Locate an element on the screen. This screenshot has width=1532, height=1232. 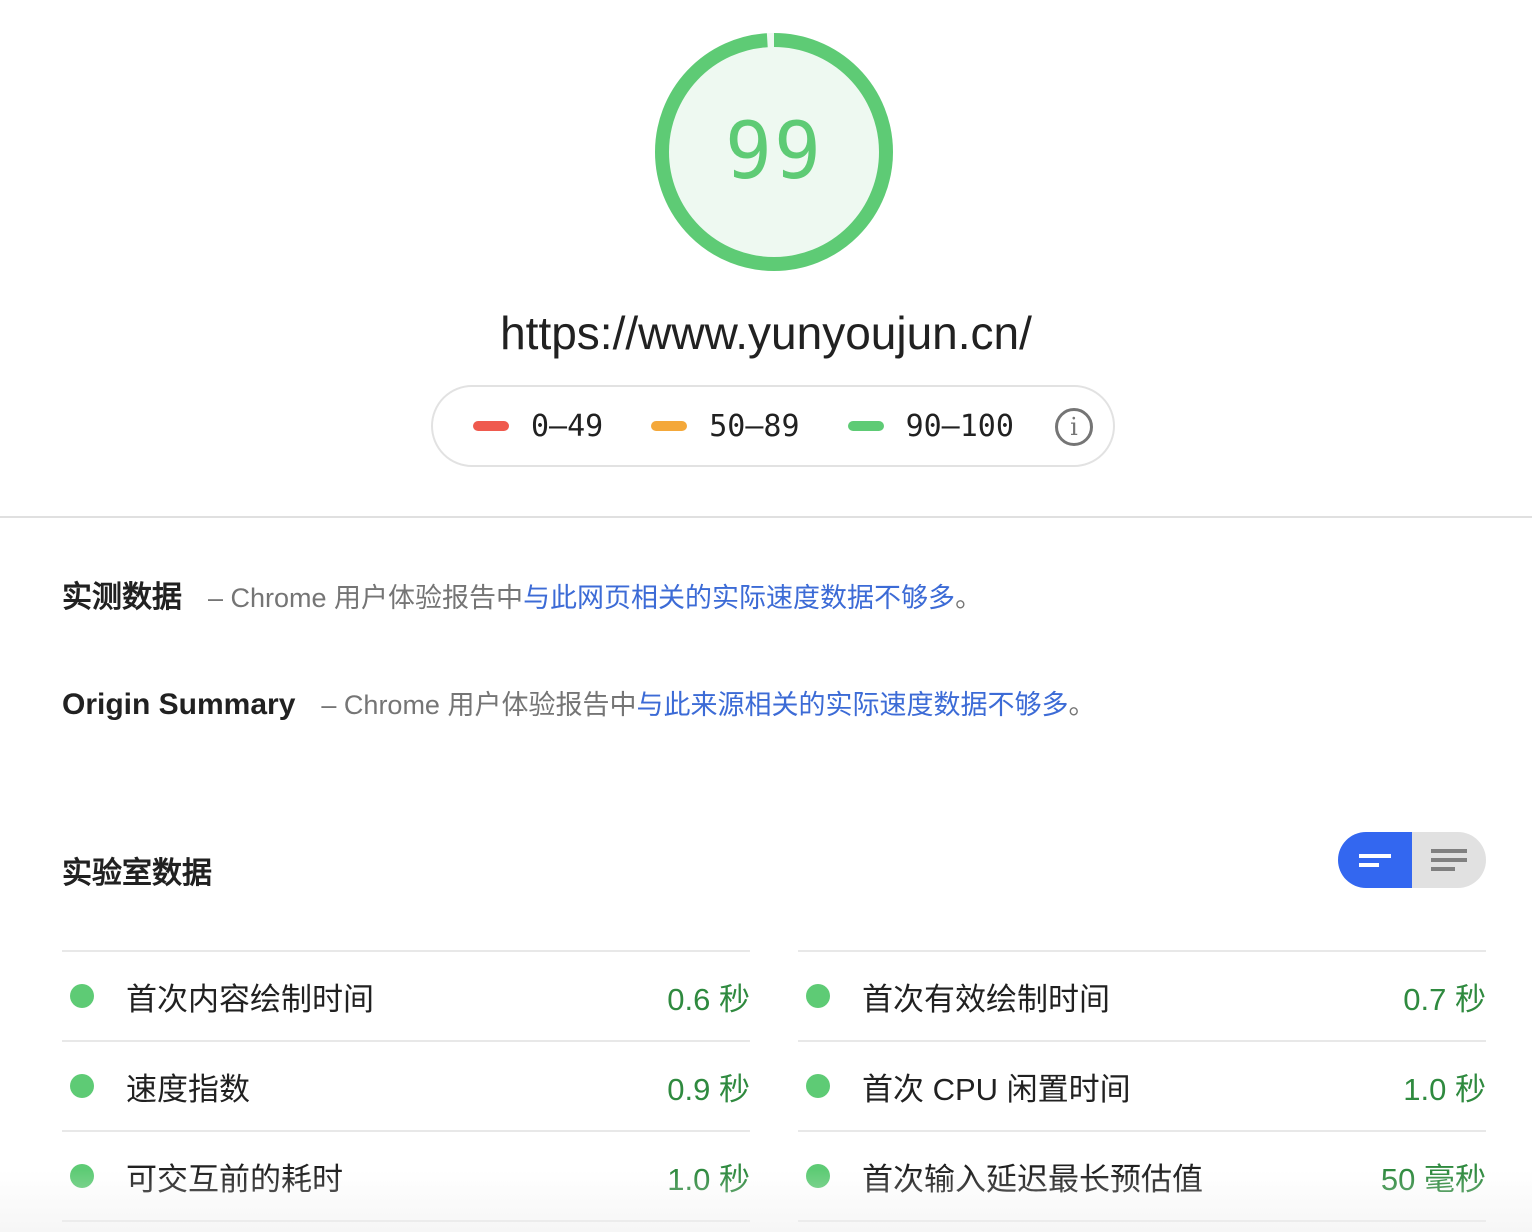
metrics-view-toggle is located at coordinates (1412, 860).